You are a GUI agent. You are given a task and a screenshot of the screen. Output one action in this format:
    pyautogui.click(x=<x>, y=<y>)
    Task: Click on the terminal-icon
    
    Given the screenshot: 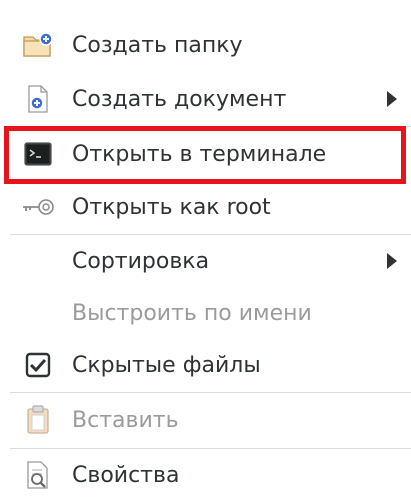 What is the action you would take?
    pyautogui.click(x=38, y=154)
    